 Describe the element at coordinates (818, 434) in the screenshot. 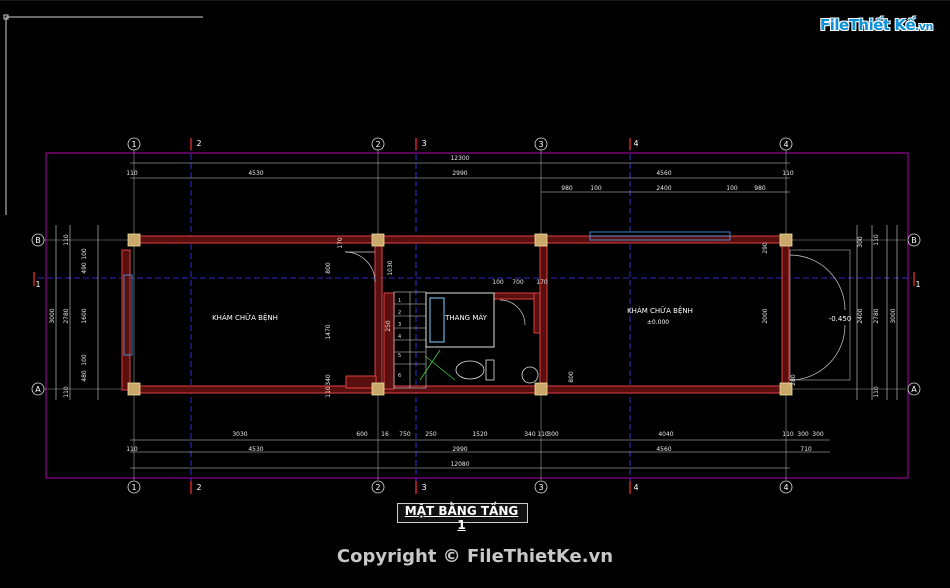

I see `dim-bot-13: 300` at that location.